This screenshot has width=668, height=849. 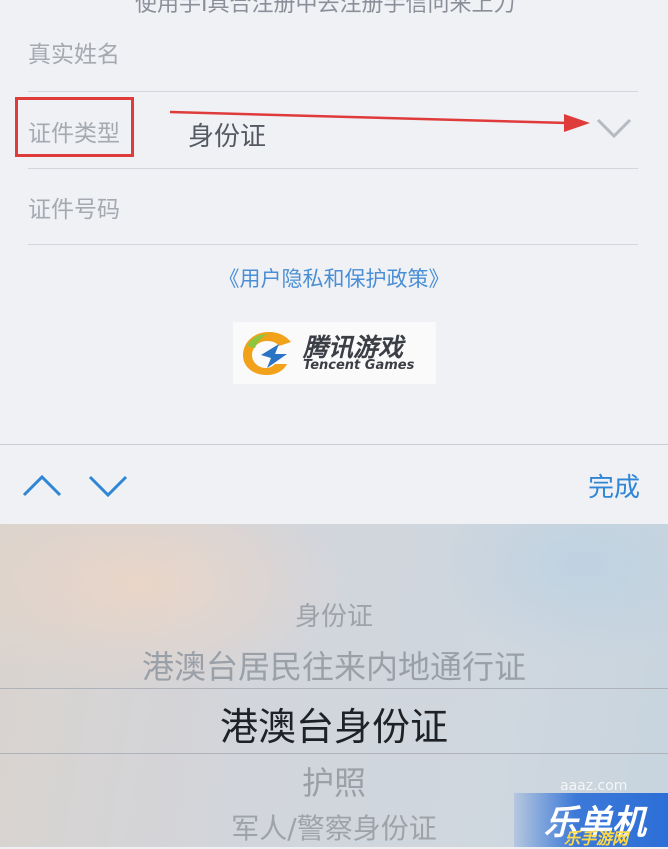 I want to click on id-number-field: 证件号码, so click(x=333, y=207).